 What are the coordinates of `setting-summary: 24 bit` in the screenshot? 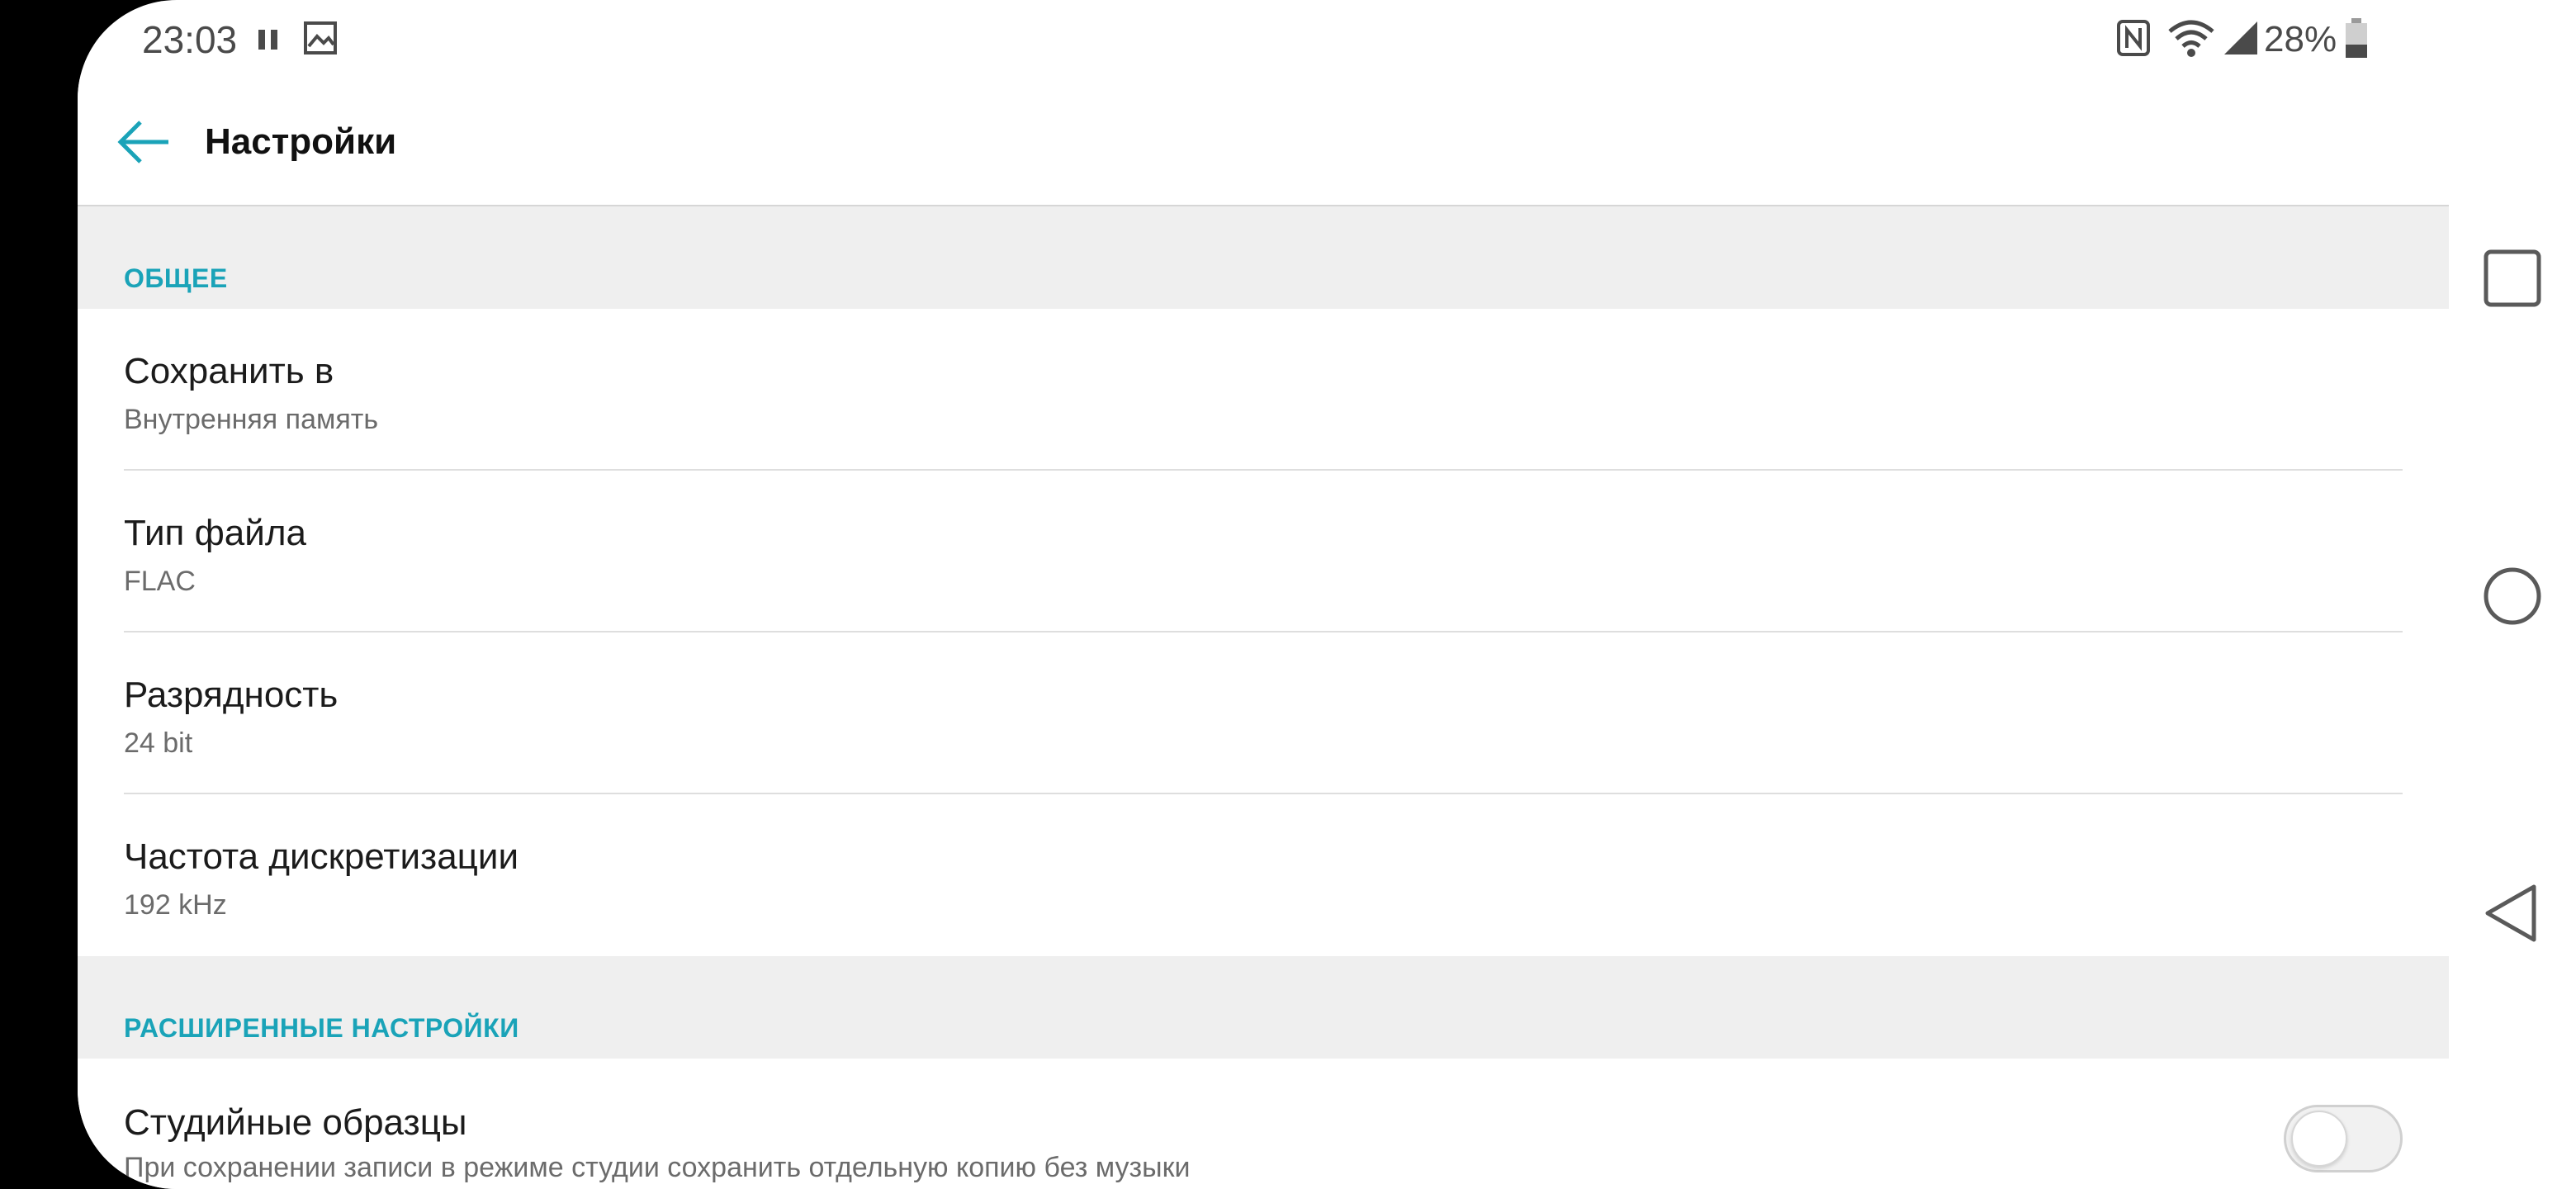 It's located at (158, 743).